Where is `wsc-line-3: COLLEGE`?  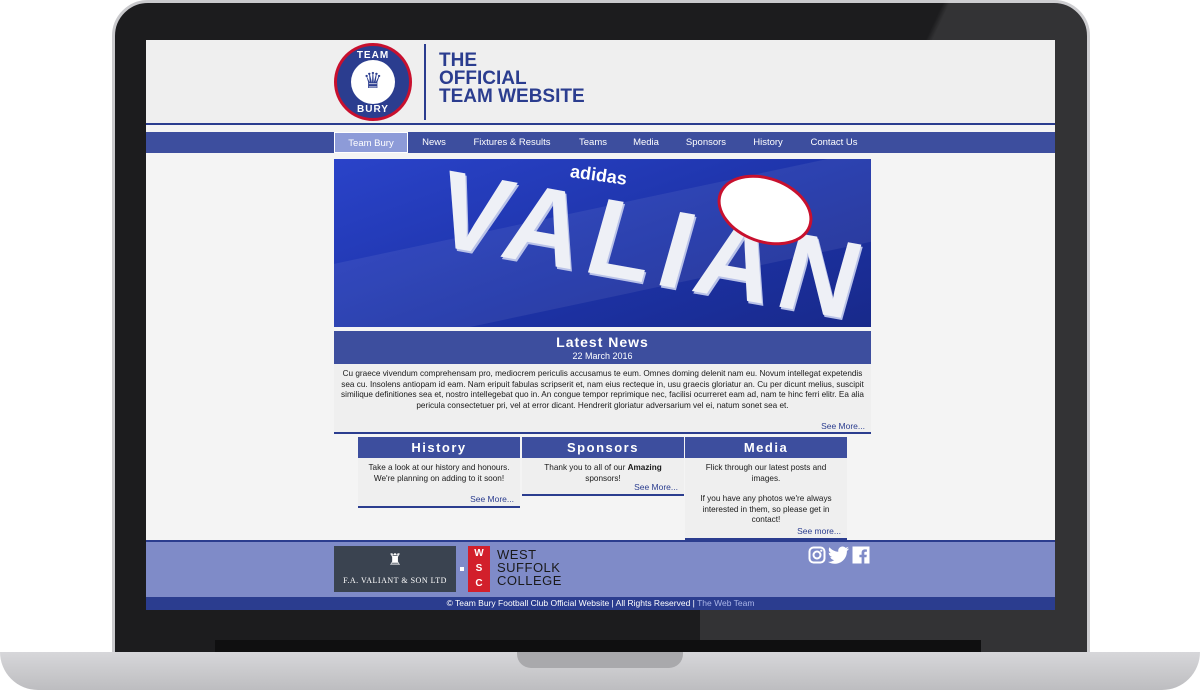
wsc-line-3: COLLEGE is located at coordinates (529, 580).